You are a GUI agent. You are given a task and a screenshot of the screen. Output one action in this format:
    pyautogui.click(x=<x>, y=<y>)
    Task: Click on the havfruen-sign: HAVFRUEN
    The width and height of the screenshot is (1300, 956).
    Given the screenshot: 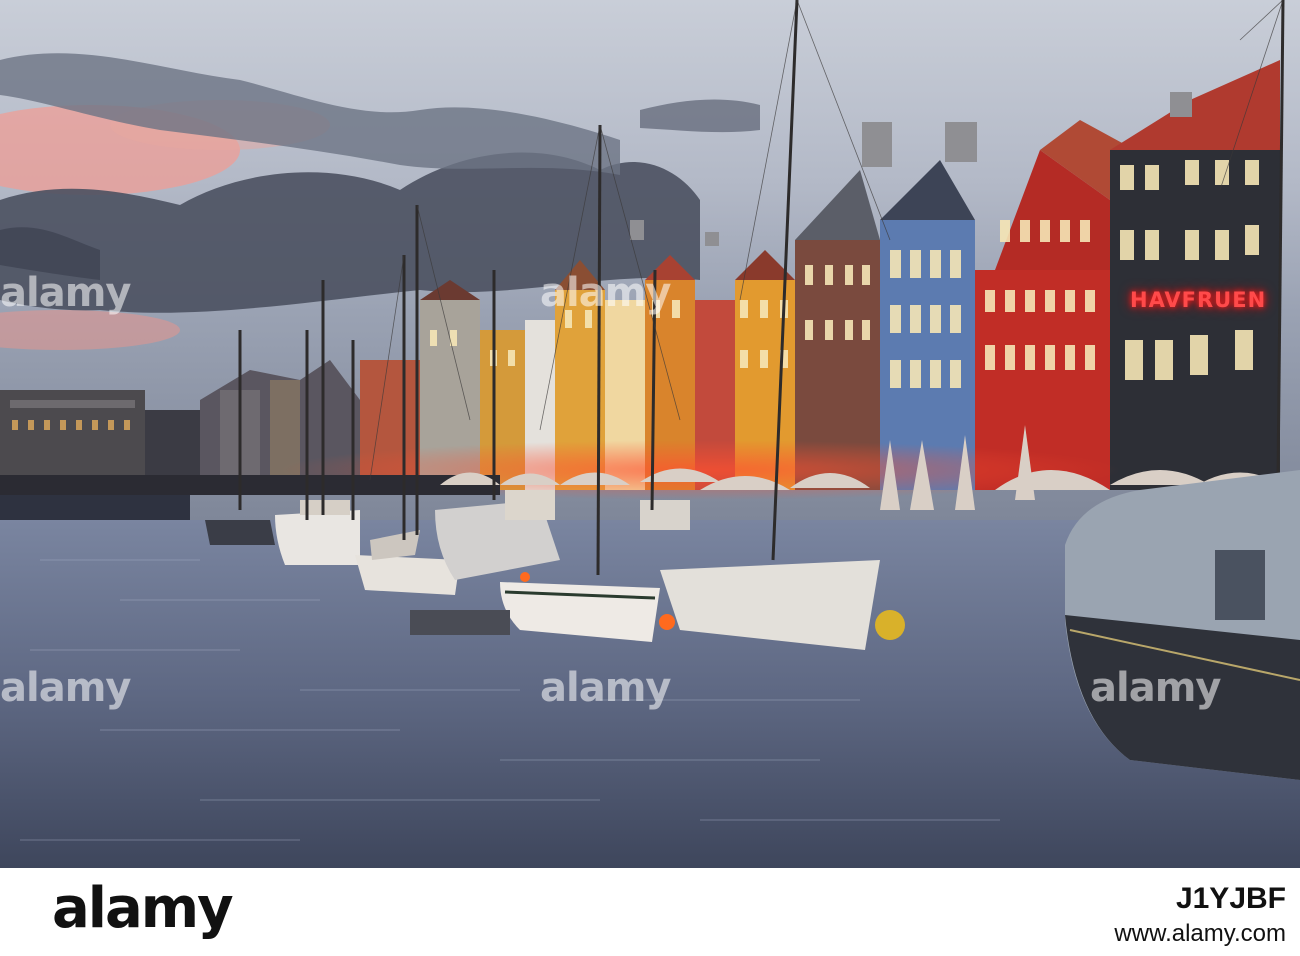 What is the action you would take?
    pyautogui.click(x=1198, y=300)
    